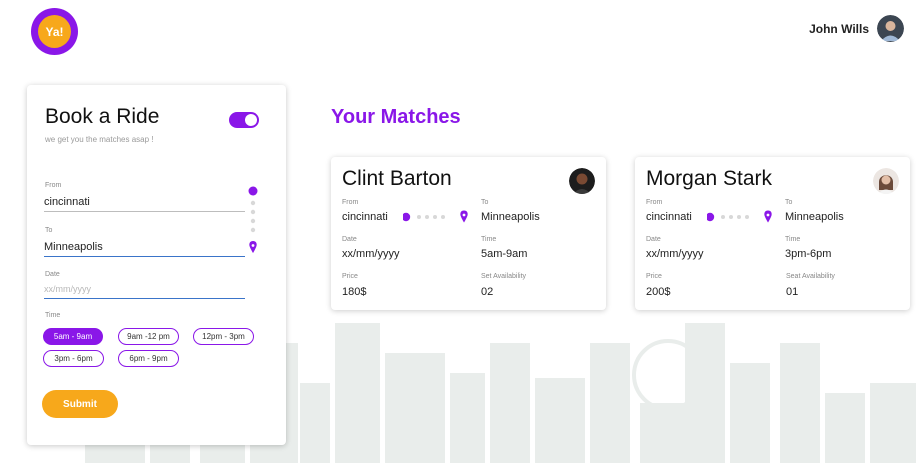 The width and height of the screenshot is (916, 463). Describe the element at coordinates (244, 120) in the screenshot. I see `ride-toggle` at that location.